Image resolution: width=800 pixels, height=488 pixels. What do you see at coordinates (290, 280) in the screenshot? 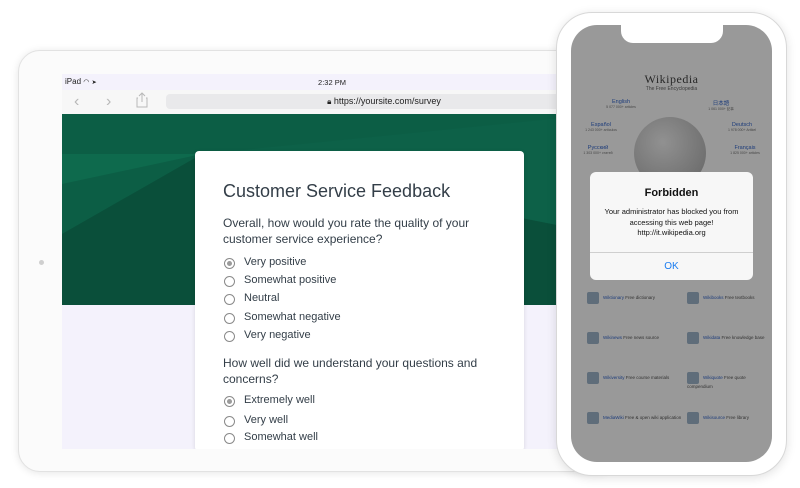
I see `option-label: Somewhat positive` at bounding box center [290, 280].